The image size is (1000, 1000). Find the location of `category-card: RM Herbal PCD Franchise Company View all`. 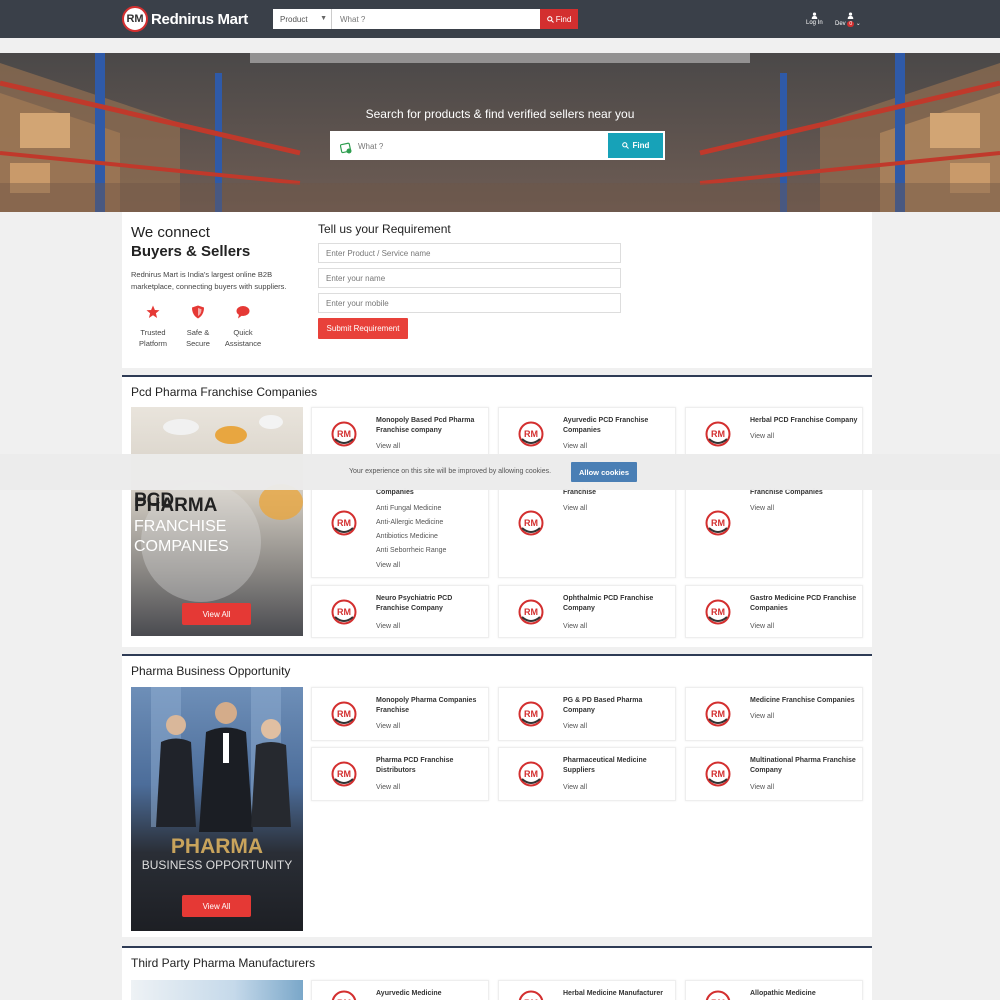

category-card: RM Herbal PCD Franchise Company View all is located at coordinates (774, 431).